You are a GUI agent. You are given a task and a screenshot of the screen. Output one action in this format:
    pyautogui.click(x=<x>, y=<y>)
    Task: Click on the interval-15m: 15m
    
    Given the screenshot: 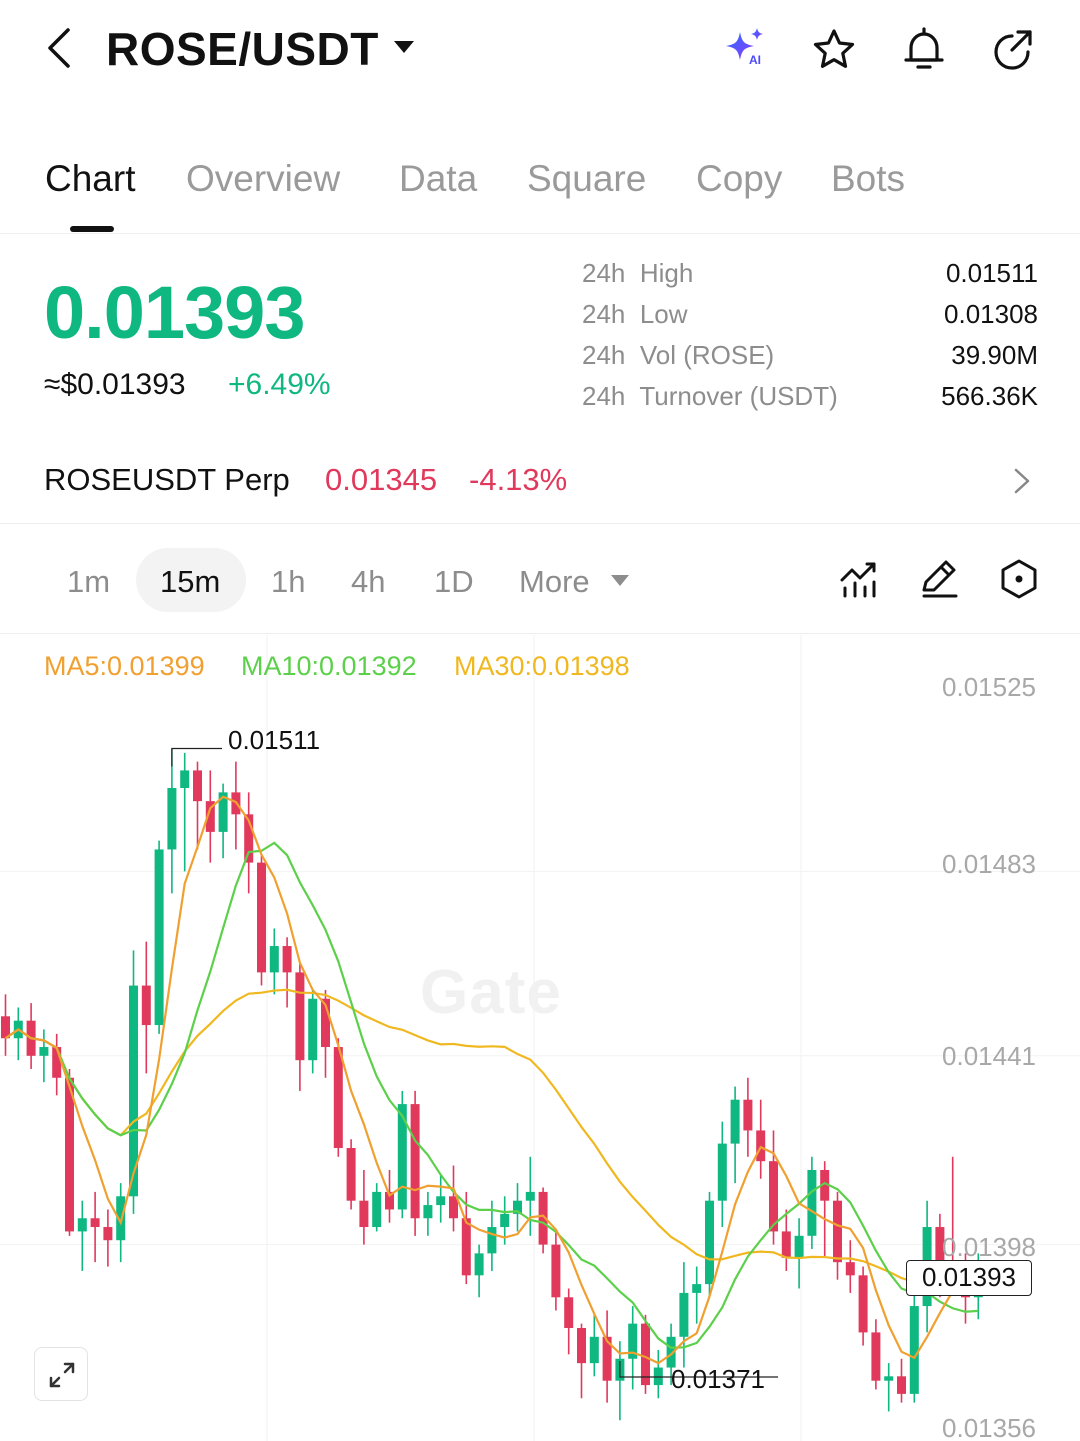 What is the action you would take?
    pyautogui.click(x=190, y=582)
    